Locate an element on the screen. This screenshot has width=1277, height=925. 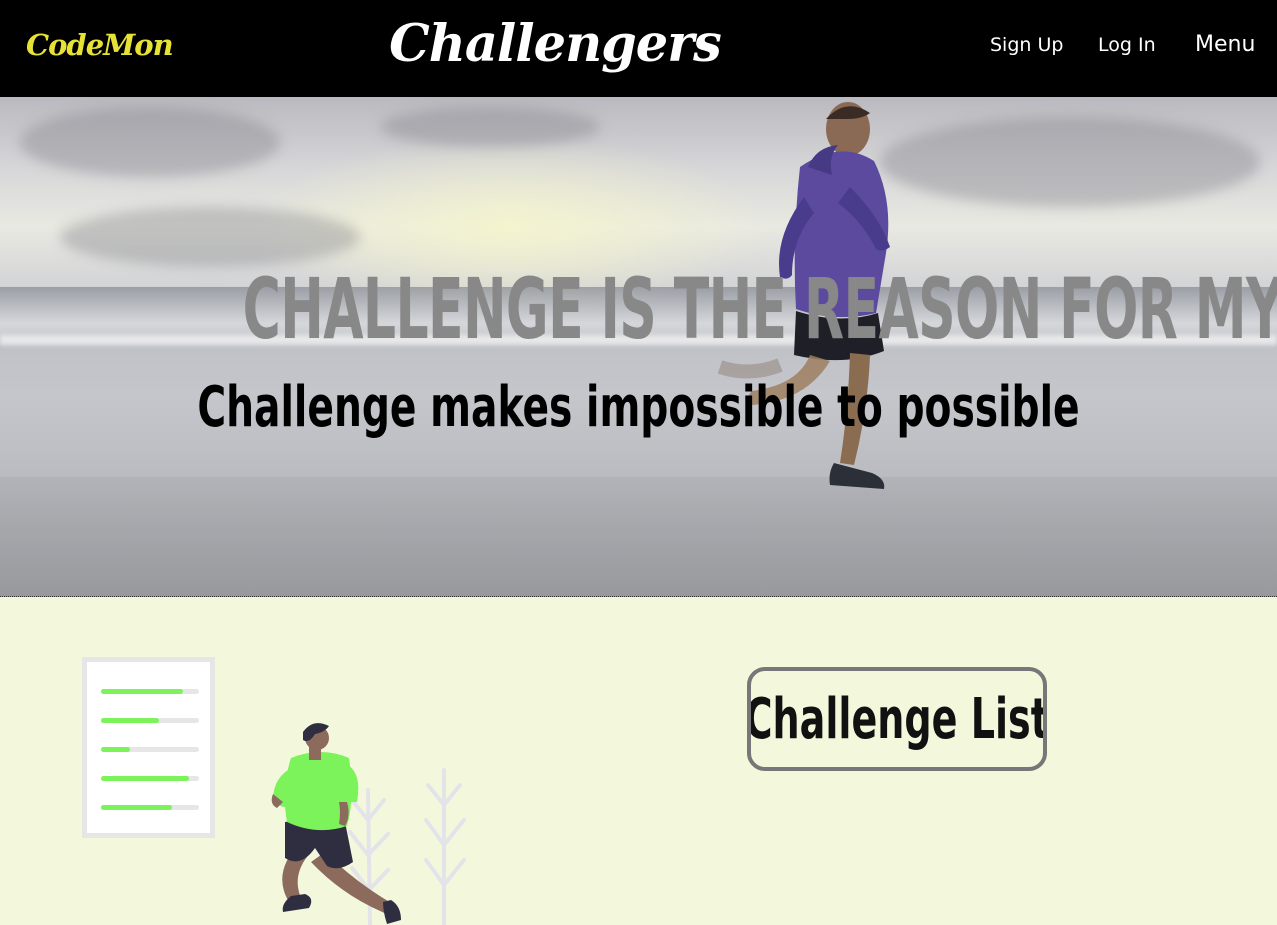
running-person-illustration is located at coordinates (336, 823).